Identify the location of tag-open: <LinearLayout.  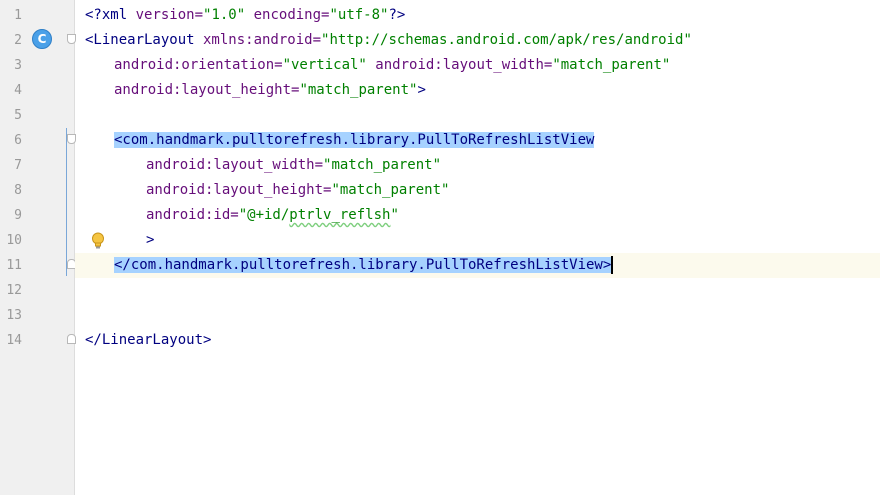
(140, 40).